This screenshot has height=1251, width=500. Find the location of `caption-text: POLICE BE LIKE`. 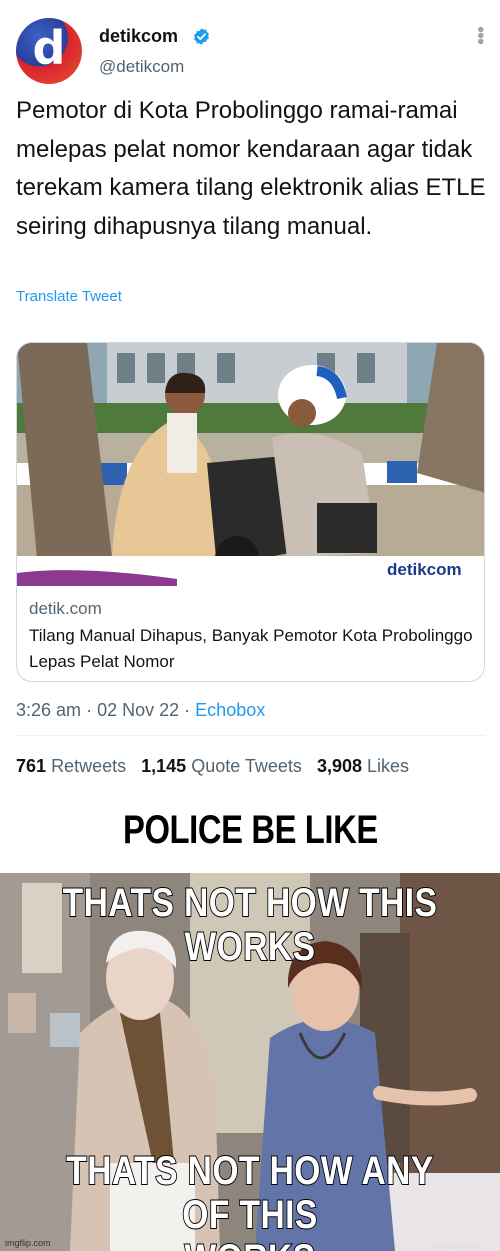

caption-text: POLICE BE LIKE is located at coordinates (250, 829).